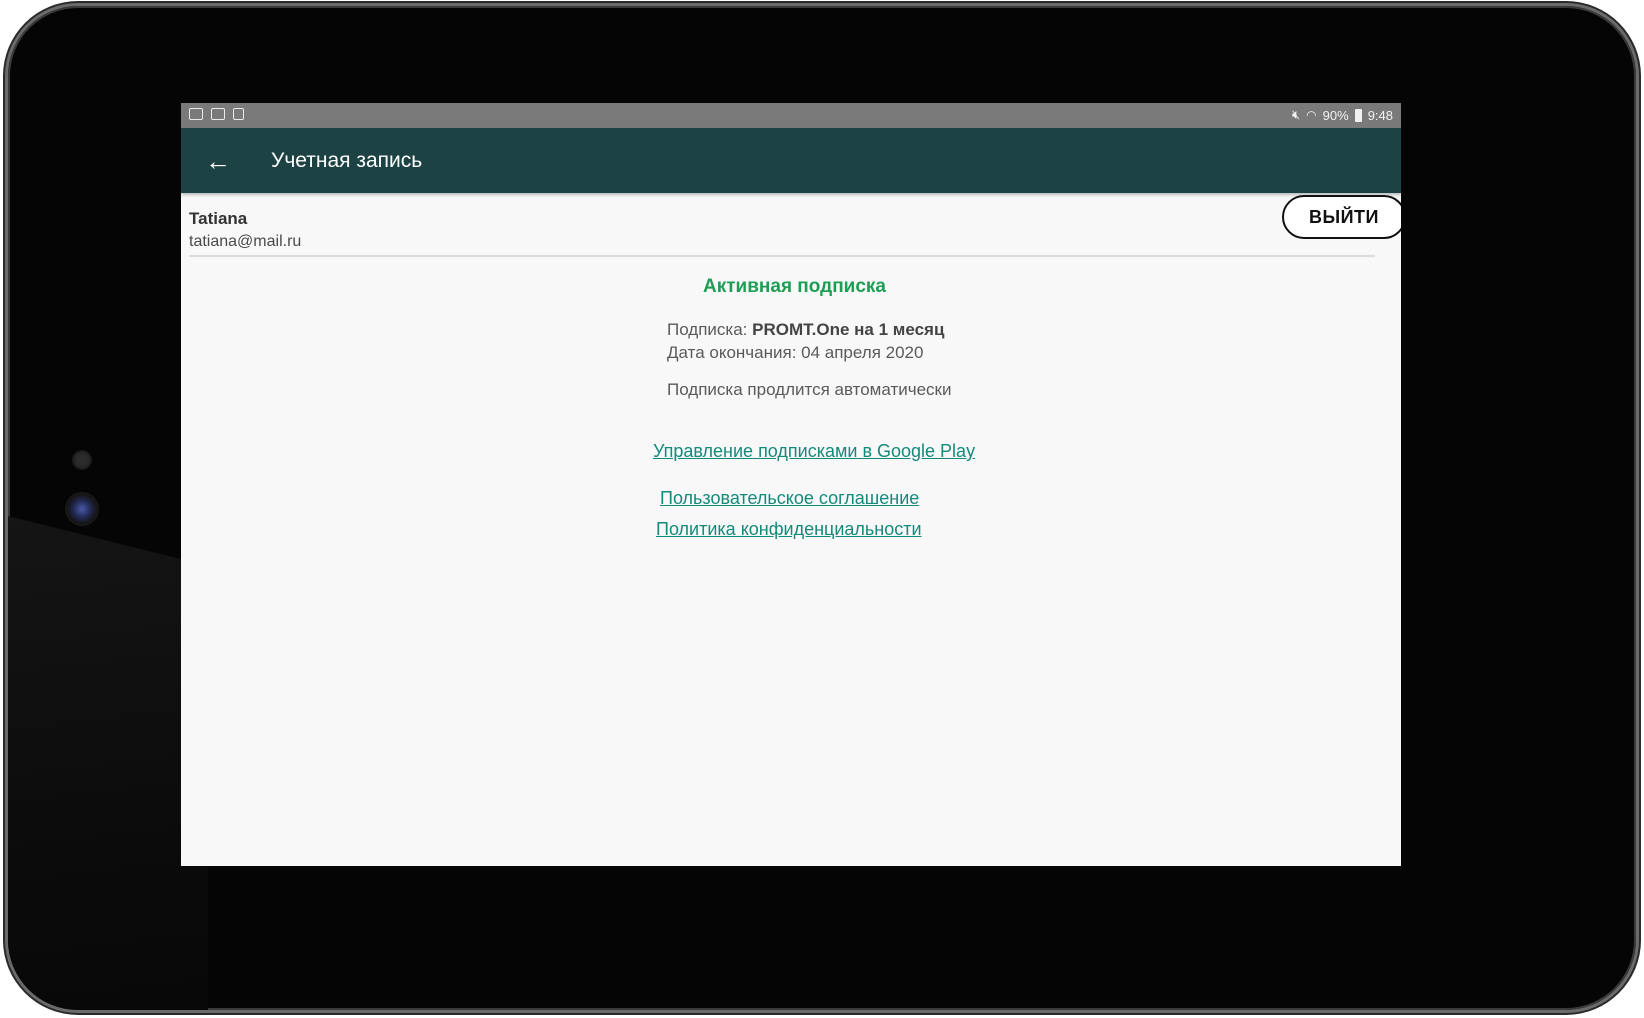 This screenshot has height=1018, width=1644. I want to click on divider, so click(782, 256).